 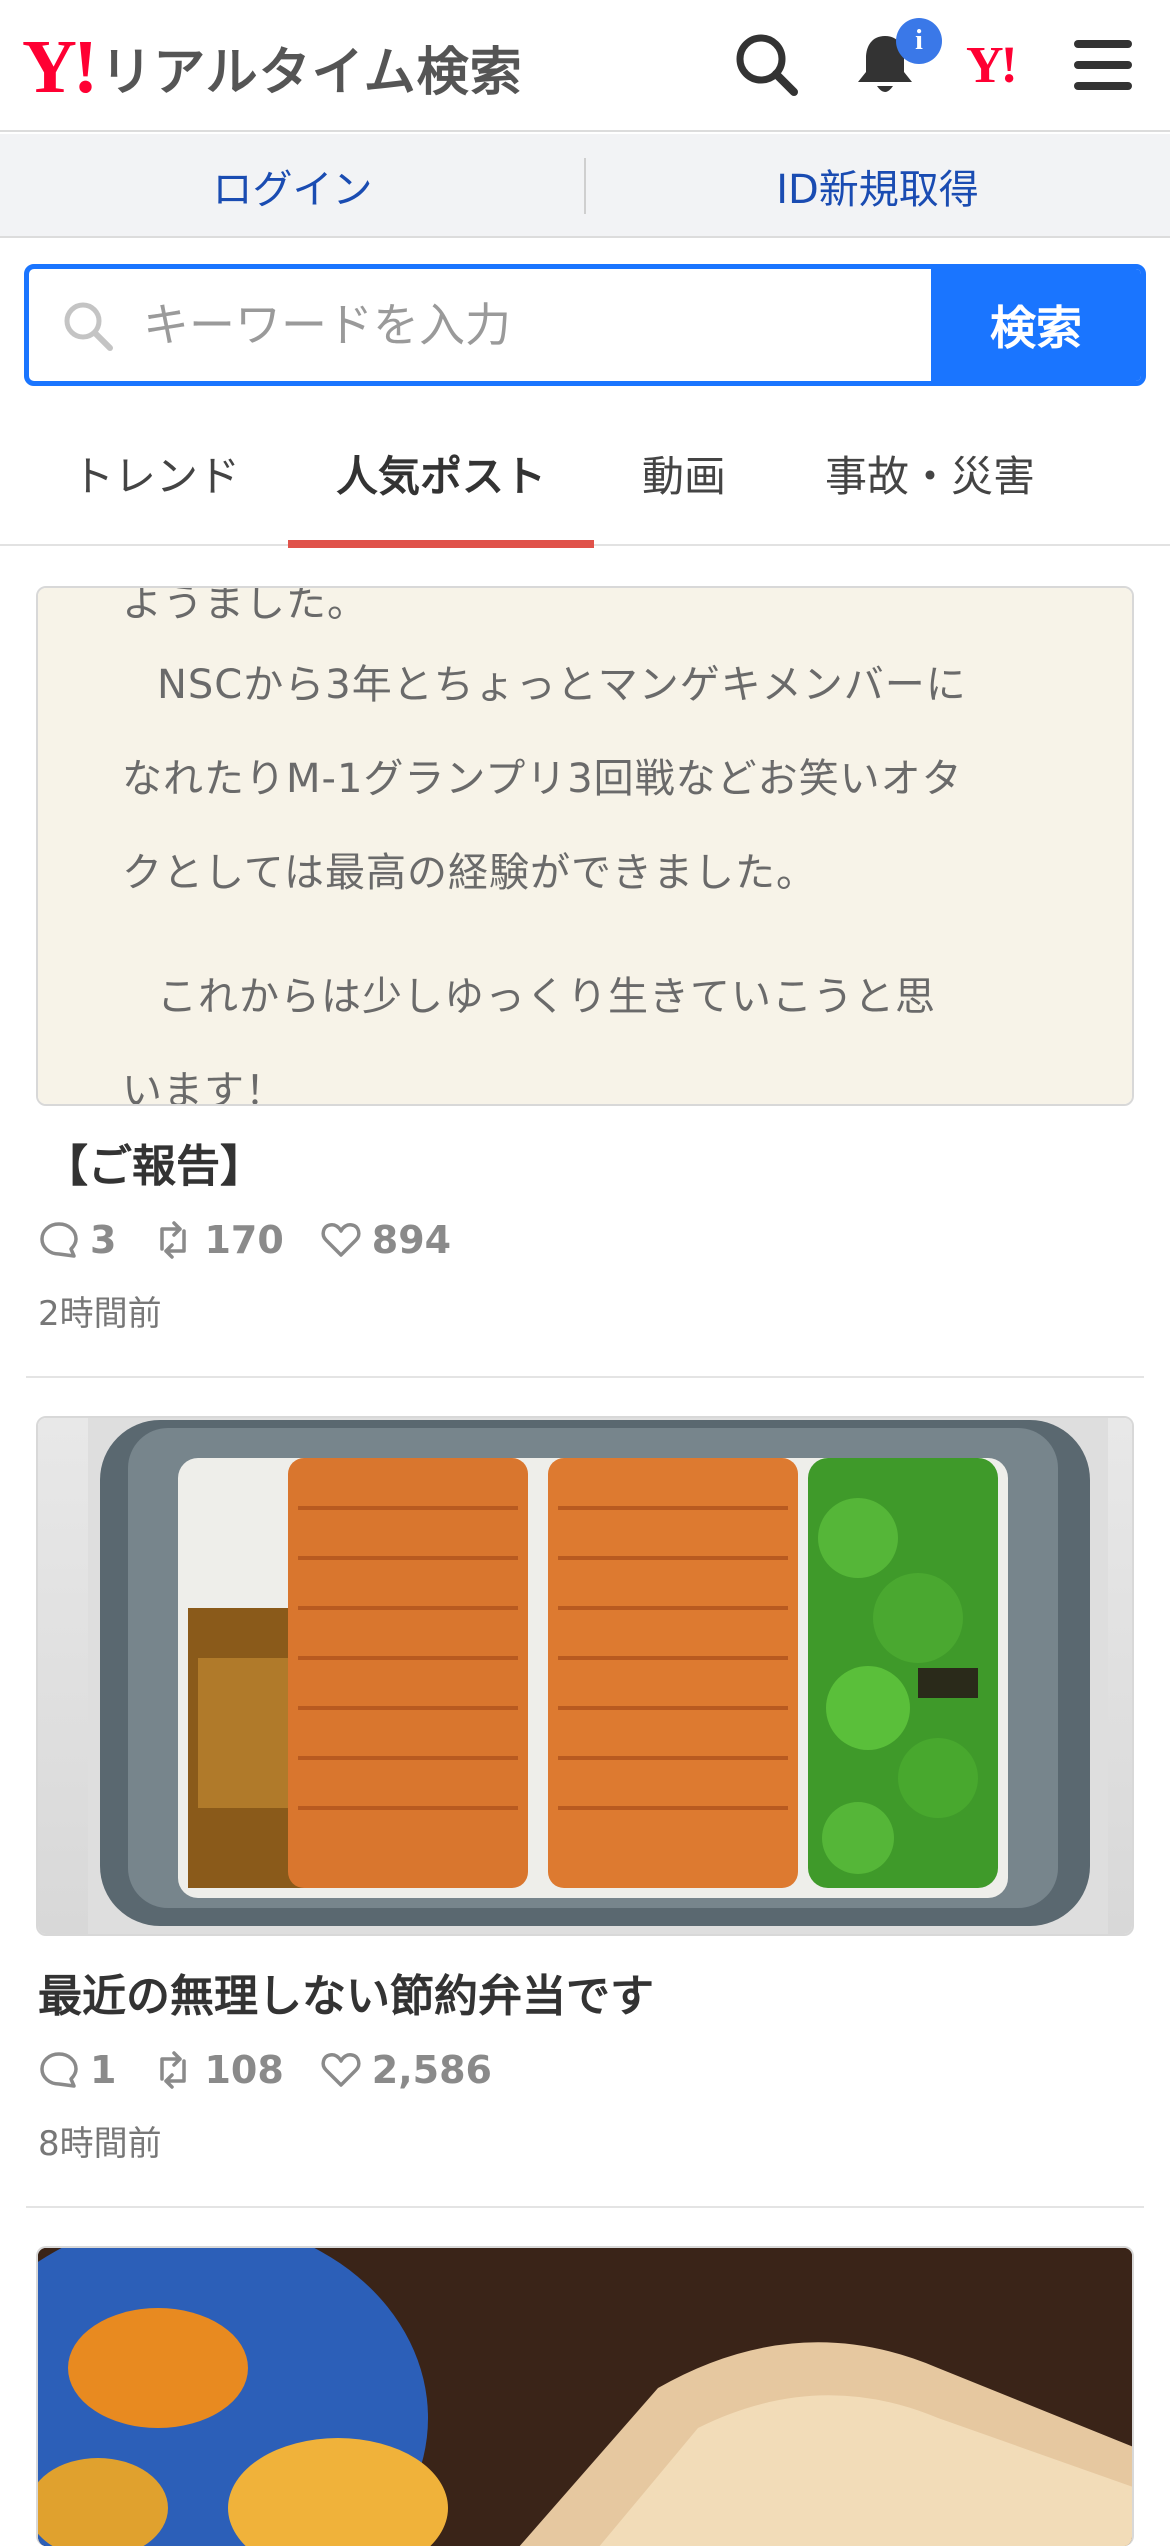 I want to click on tab-accidents-disasters: 事故・災害, so click(x=930, y=473).